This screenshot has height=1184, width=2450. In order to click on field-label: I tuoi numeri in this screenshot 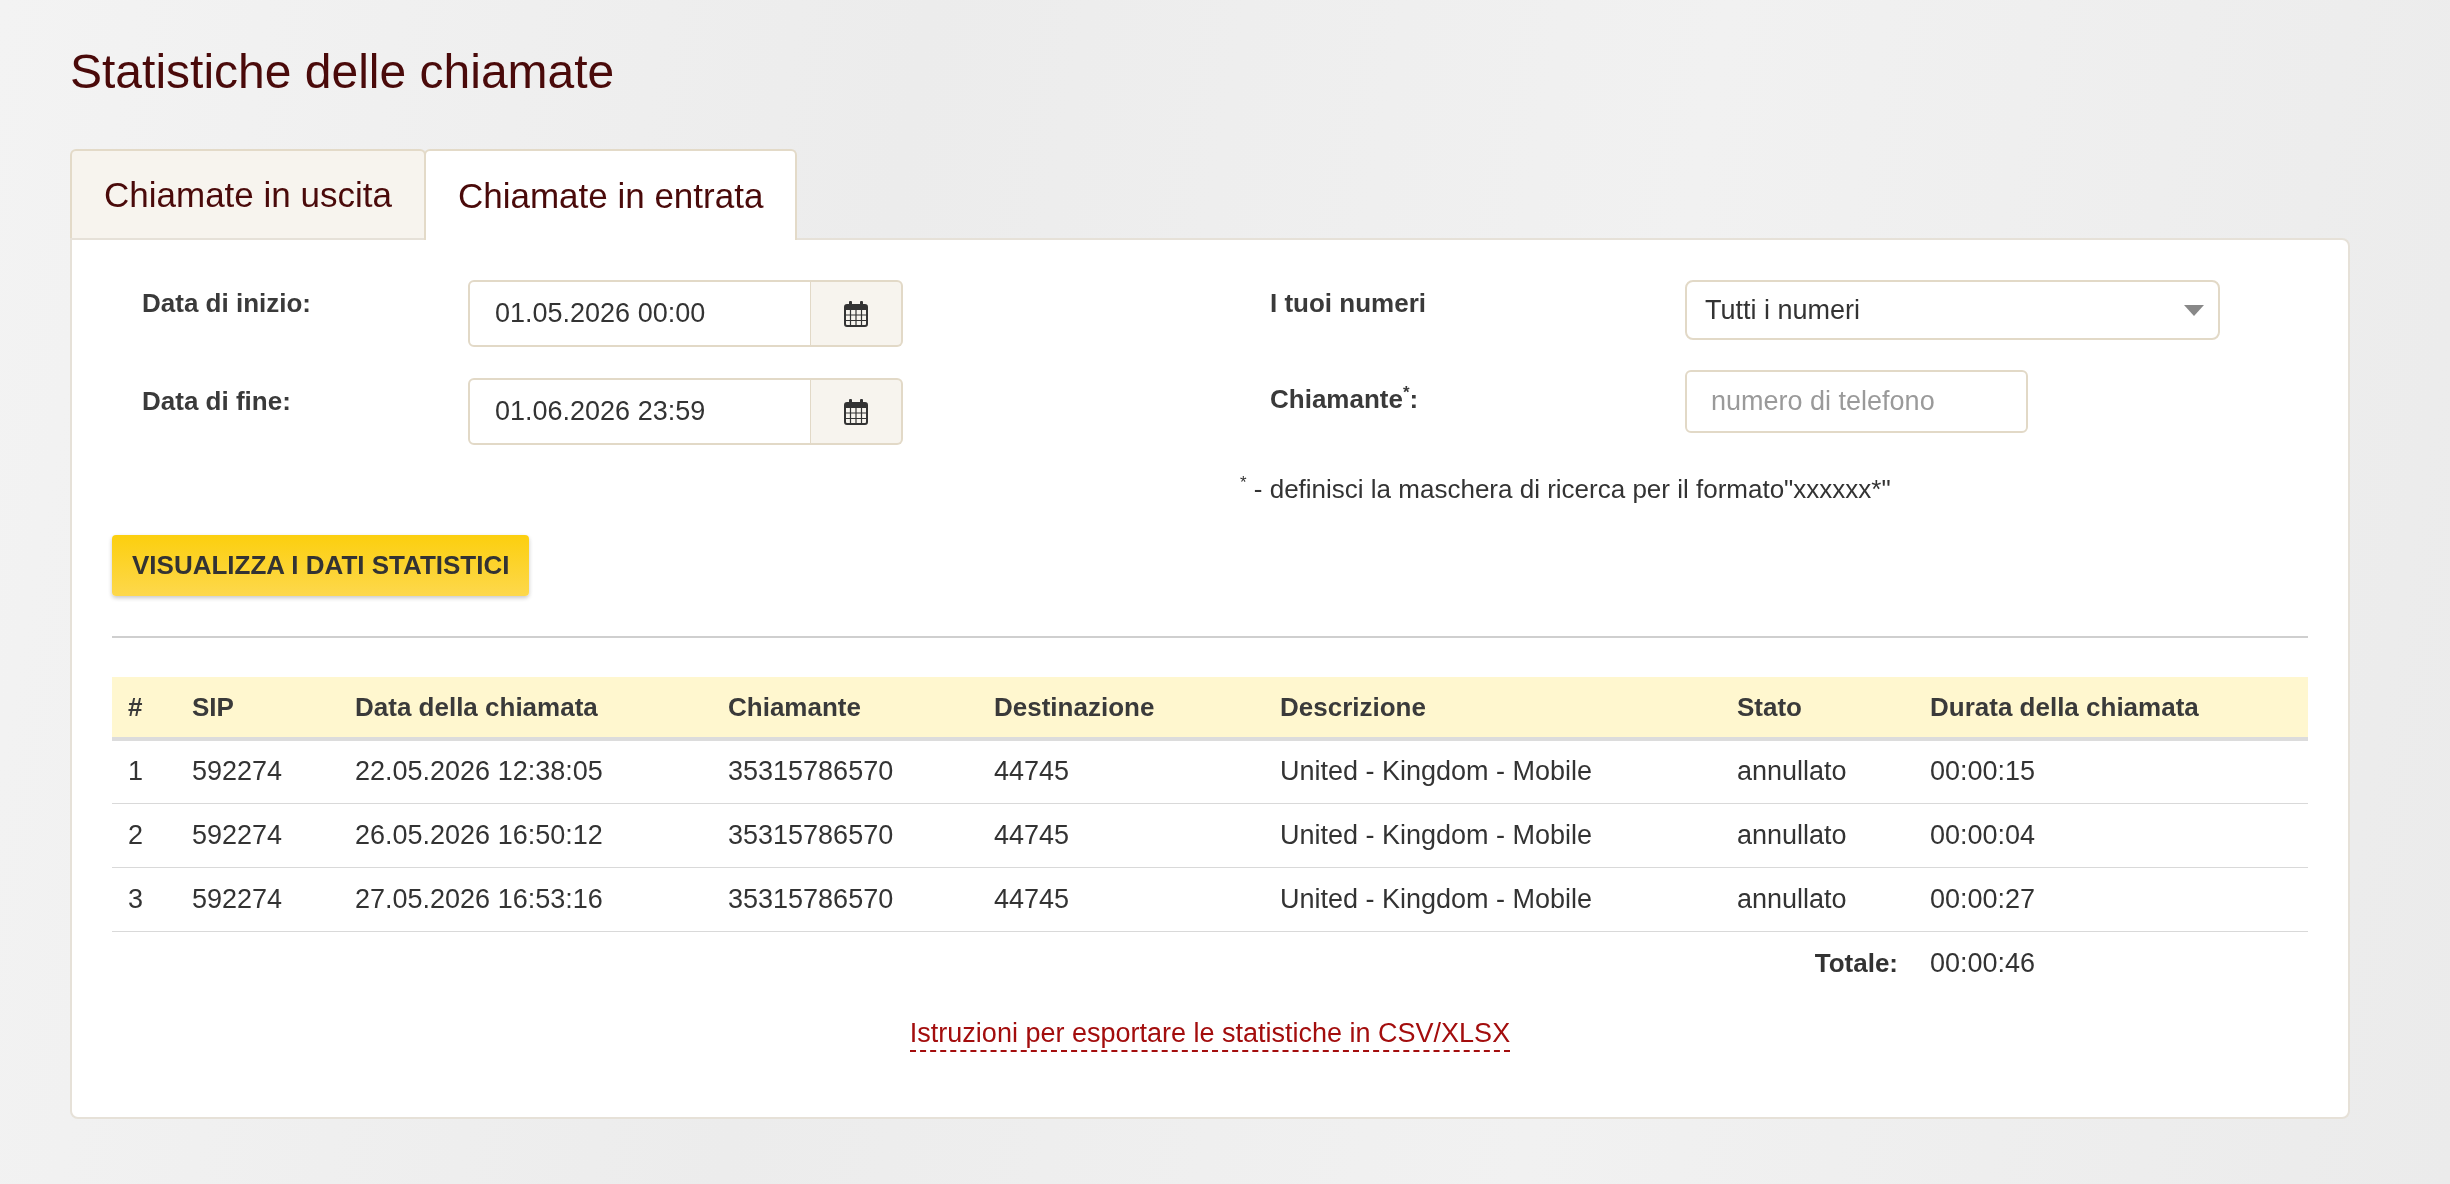, I will do `click(1348, 303)`.